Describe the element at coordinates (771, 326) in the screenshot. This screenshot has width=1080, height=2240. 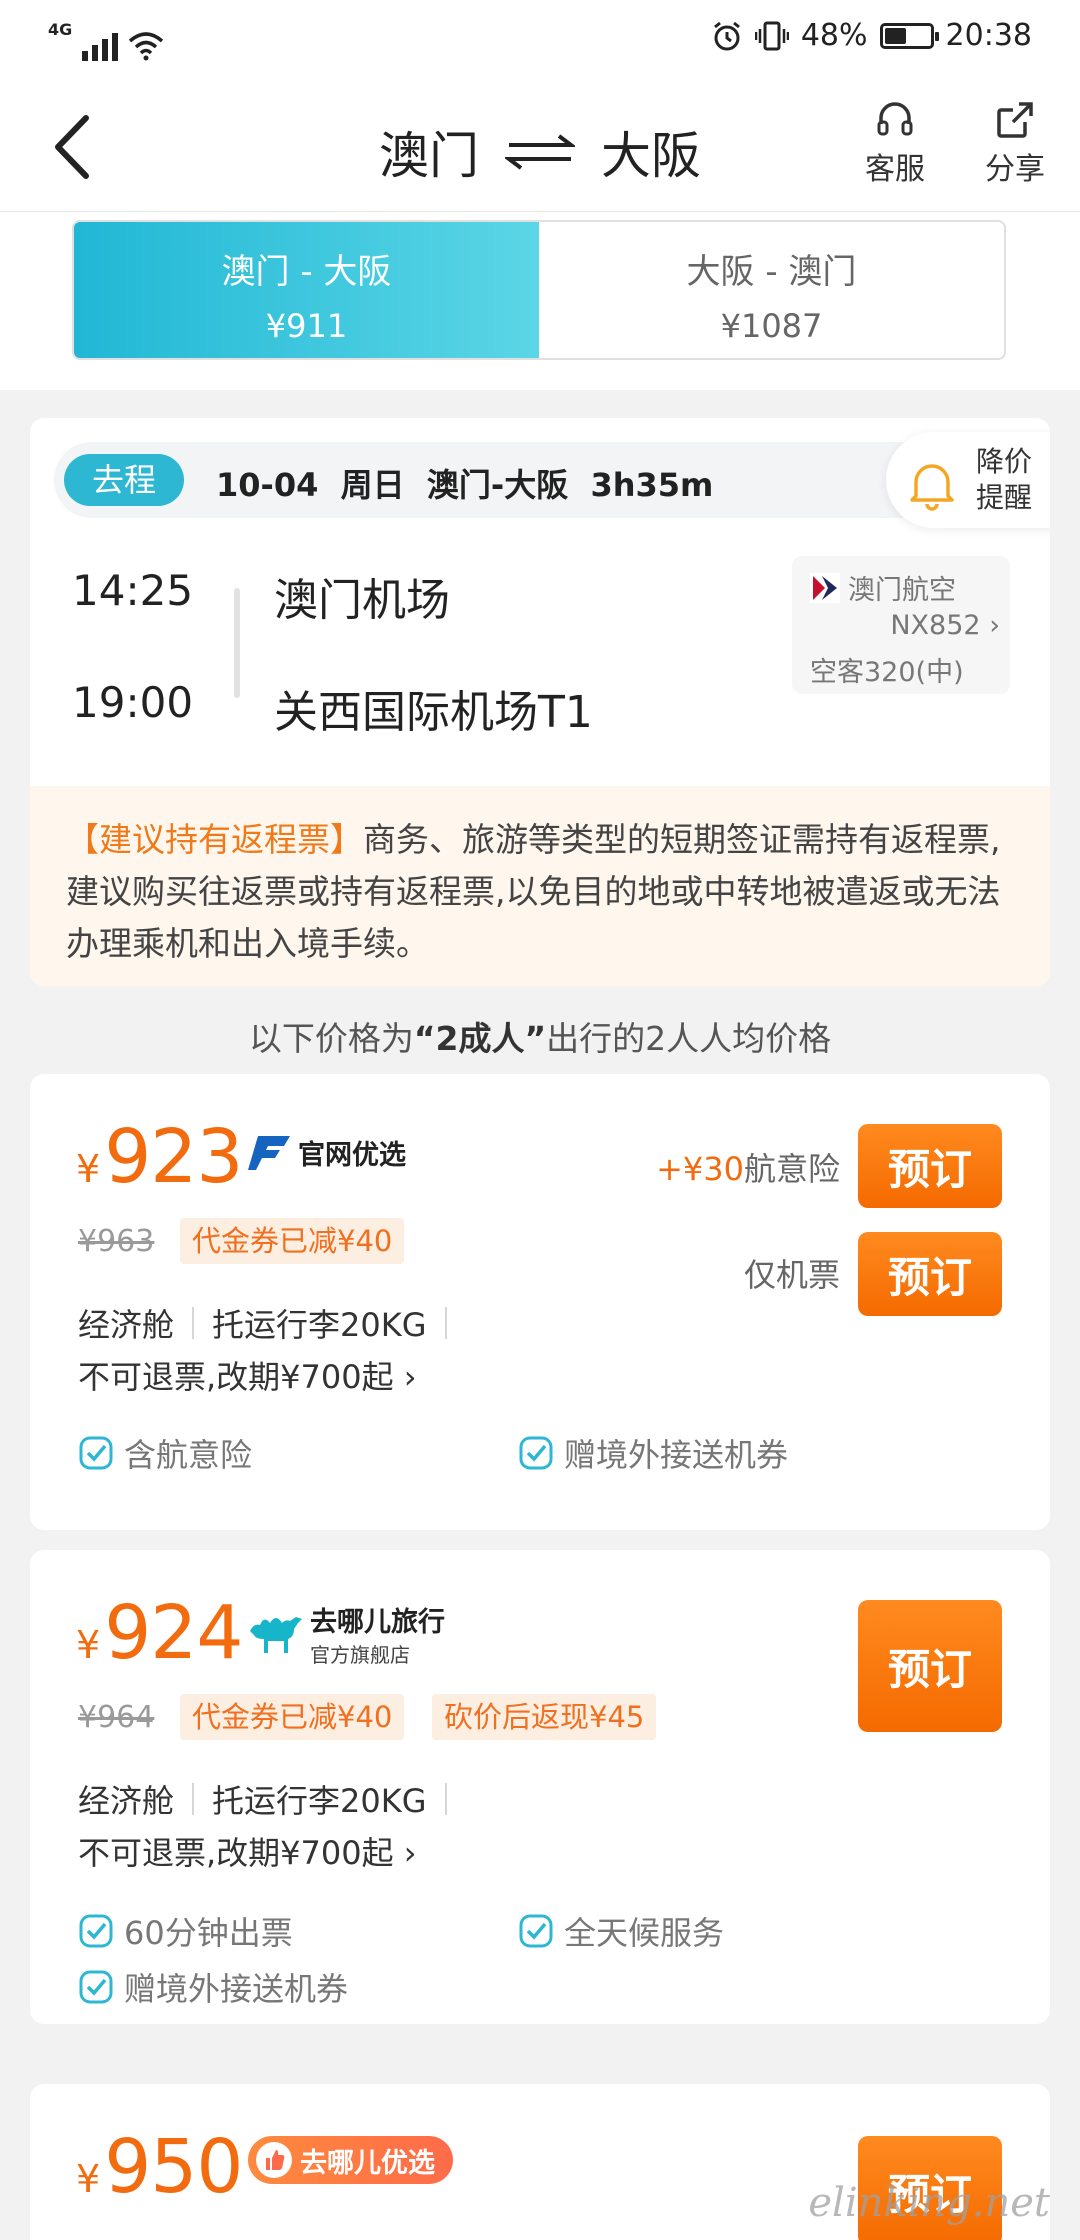
I see `tab-price: ¥1087` at that location.